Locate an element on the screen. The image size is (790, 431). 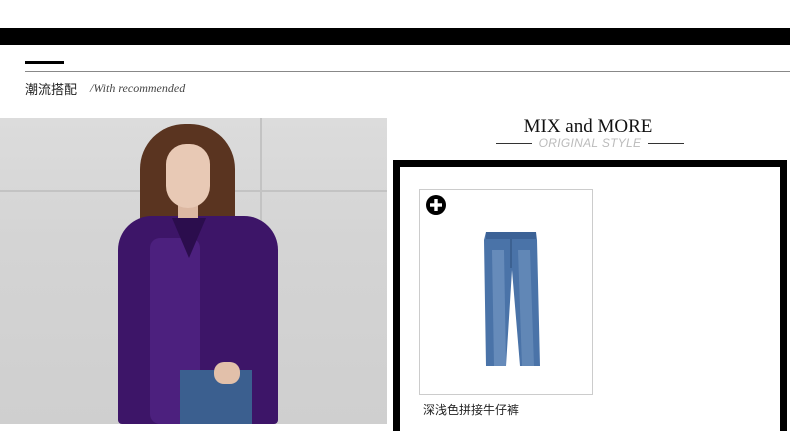
mix-subtitle-row: ORIGINAL STYLE is located at coordinates (590, 144).